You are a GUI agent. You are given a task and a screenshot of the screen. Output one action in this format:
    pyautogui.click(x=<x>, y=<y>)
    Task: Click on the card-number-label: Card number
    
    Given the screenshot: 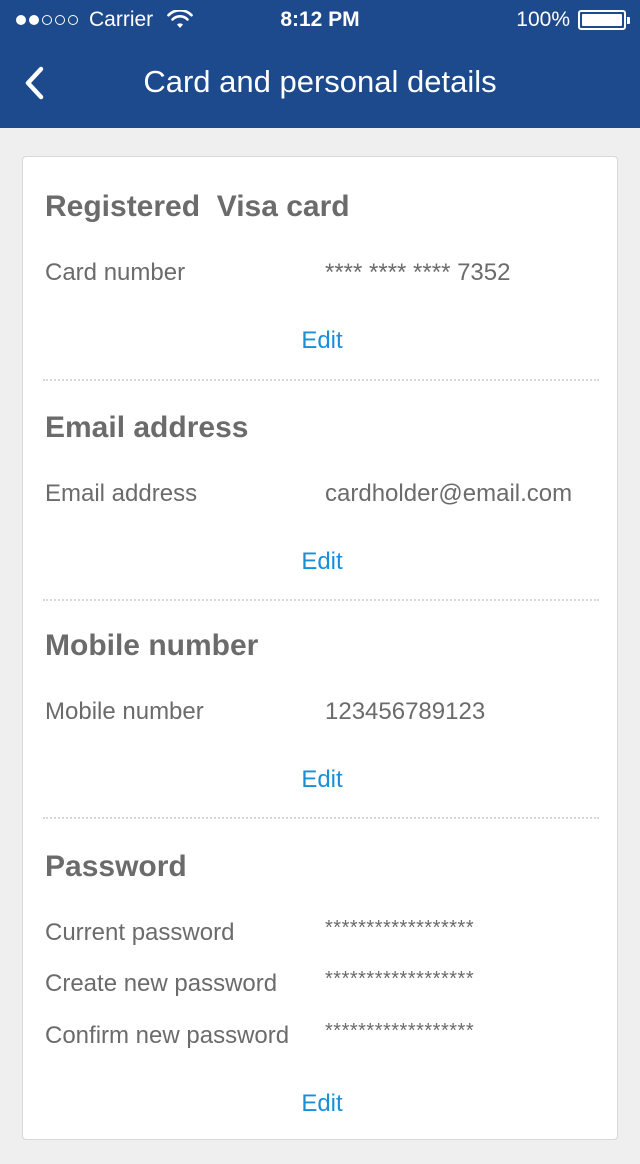 What is the action you would take?
    pyautogui.click(x=115, y=272)
    